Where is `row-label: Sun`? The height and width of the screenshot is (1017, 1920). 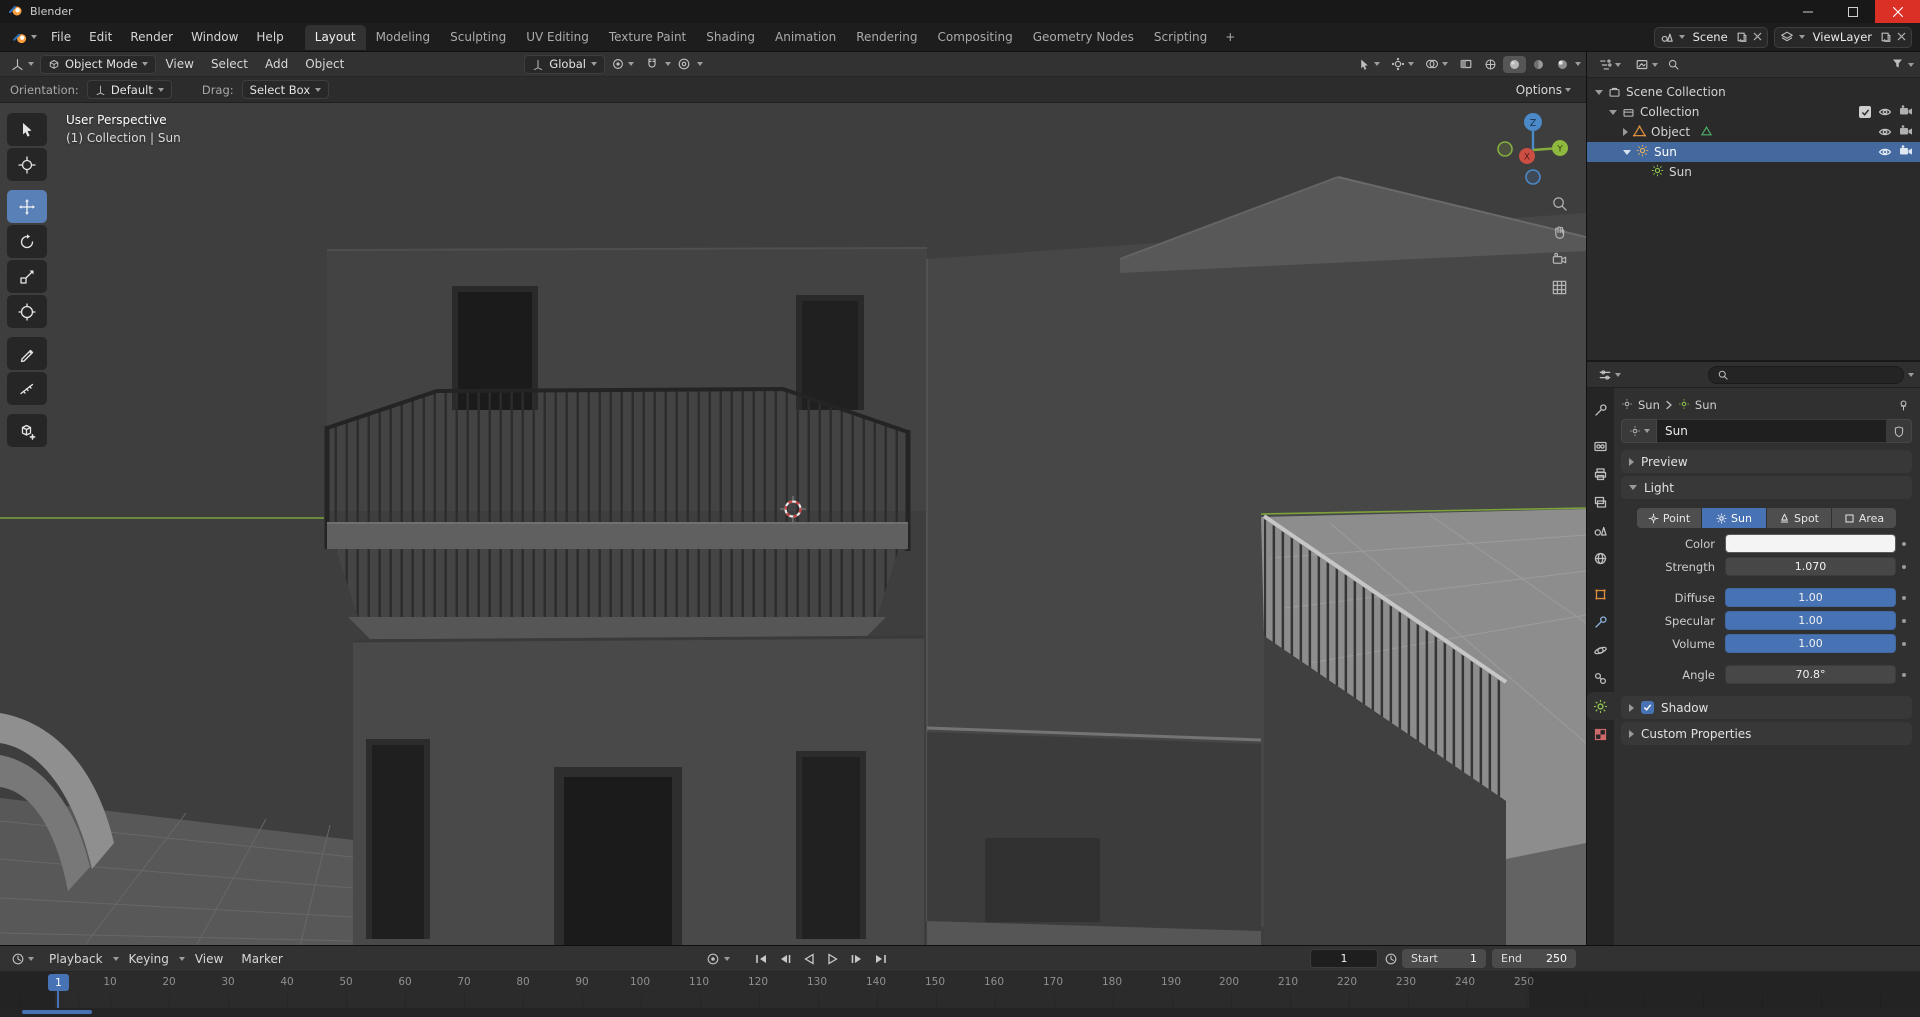 row-label: Sun is located at coordinates (1680, 172).